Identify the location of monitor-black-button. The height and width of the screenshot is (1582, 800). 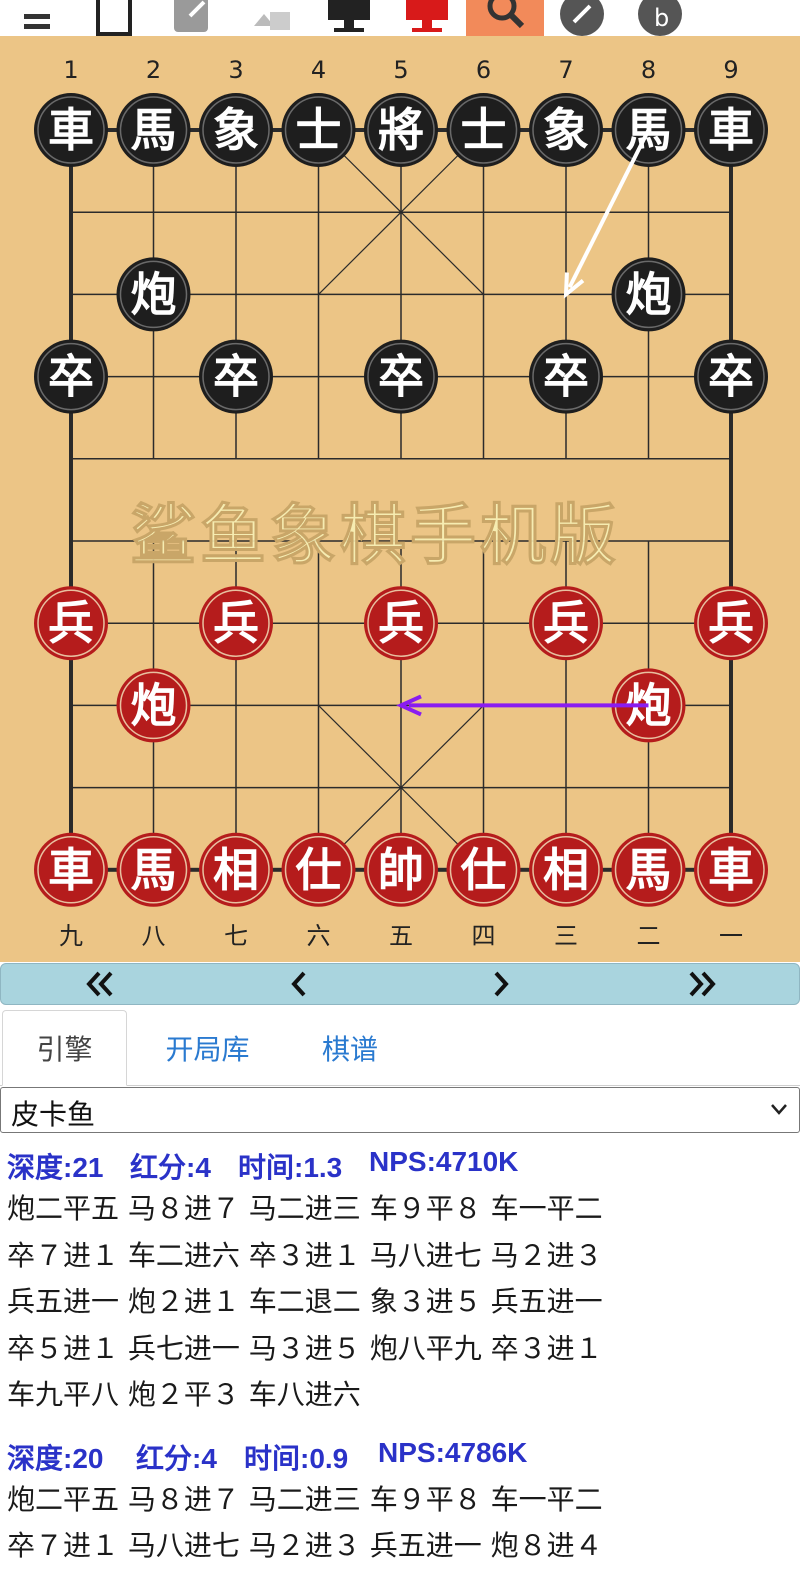
(349, 18).